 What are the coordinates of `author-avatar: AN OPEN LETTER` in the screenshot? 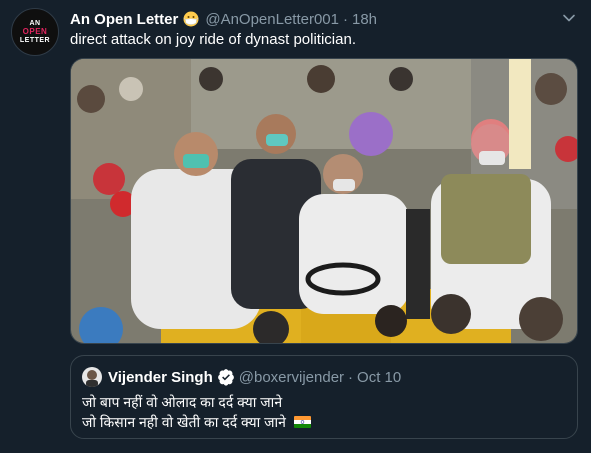 It's located at (35, 32).